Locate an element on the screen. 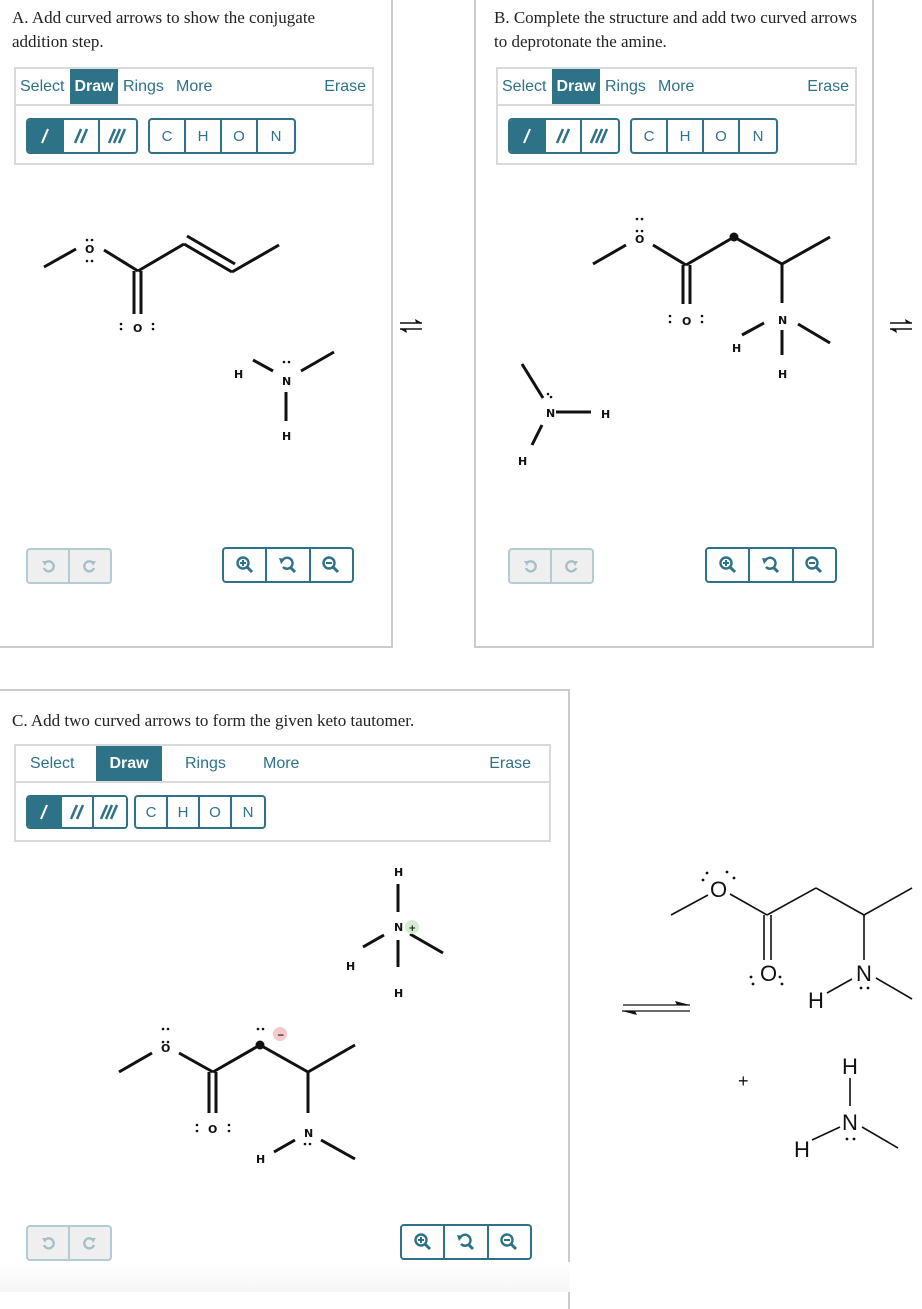 The height and width of the screenshot is (1309, 922). amine-molecule-a is located at coordinates (293, 385).